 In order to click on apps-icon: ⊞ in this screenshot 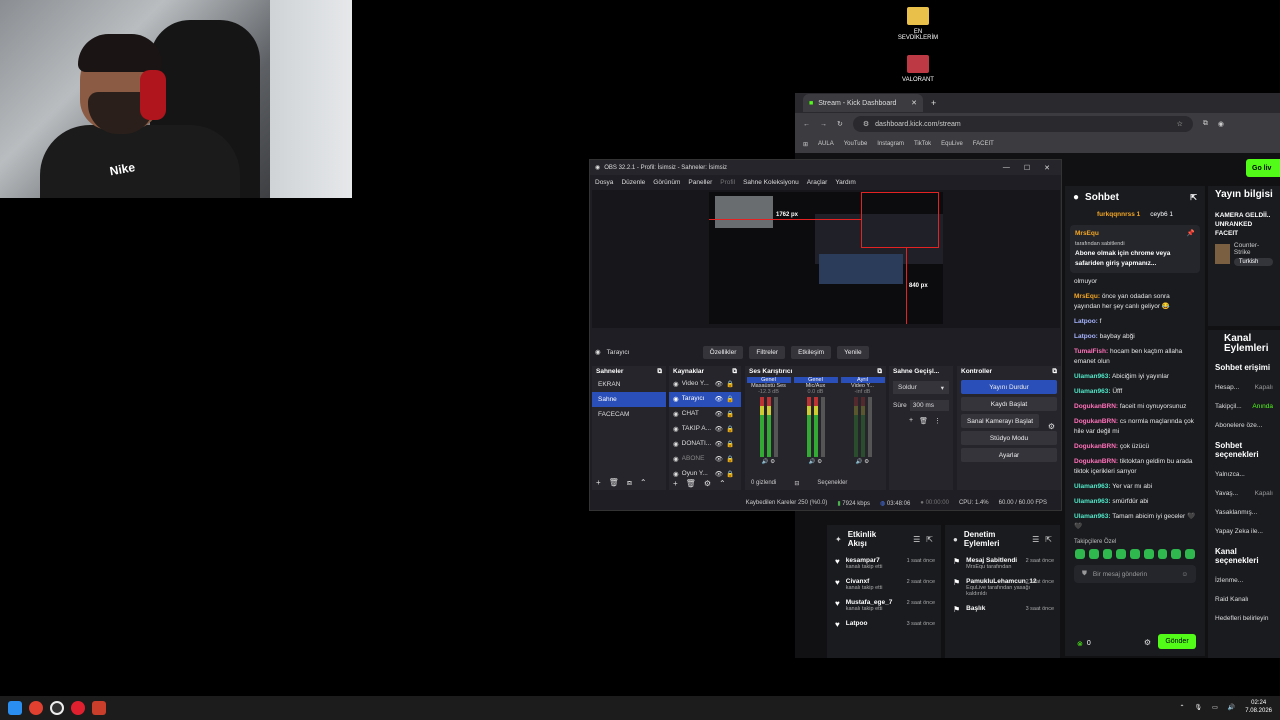, I will do `click(805, 144)`.